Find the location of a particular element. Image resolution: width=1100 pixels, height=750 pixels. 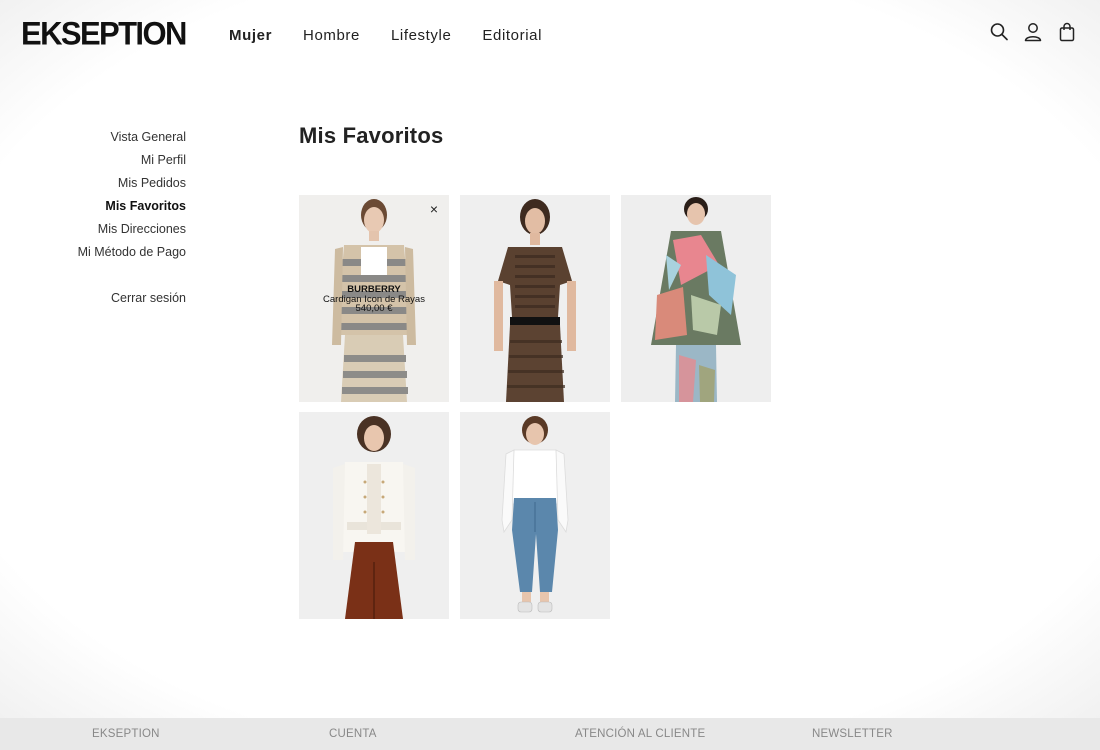

header-icons is located at coordinates (1033, 32).